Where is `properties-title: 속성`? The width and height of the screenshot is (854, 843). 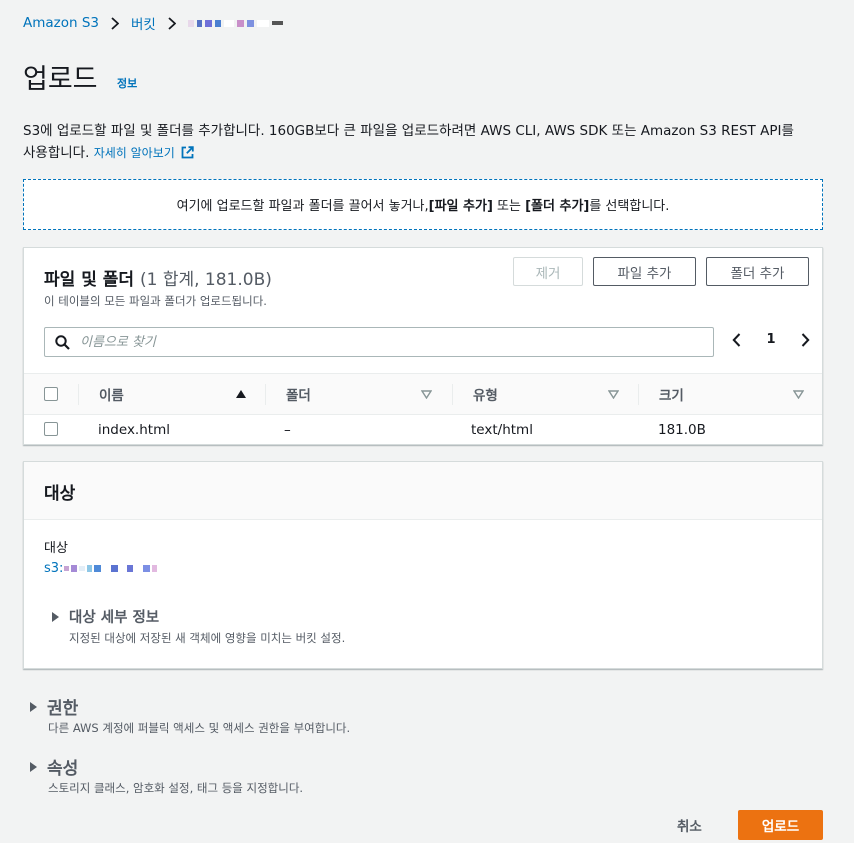
properties-title: 속성 is located at coordinates (63, 769).